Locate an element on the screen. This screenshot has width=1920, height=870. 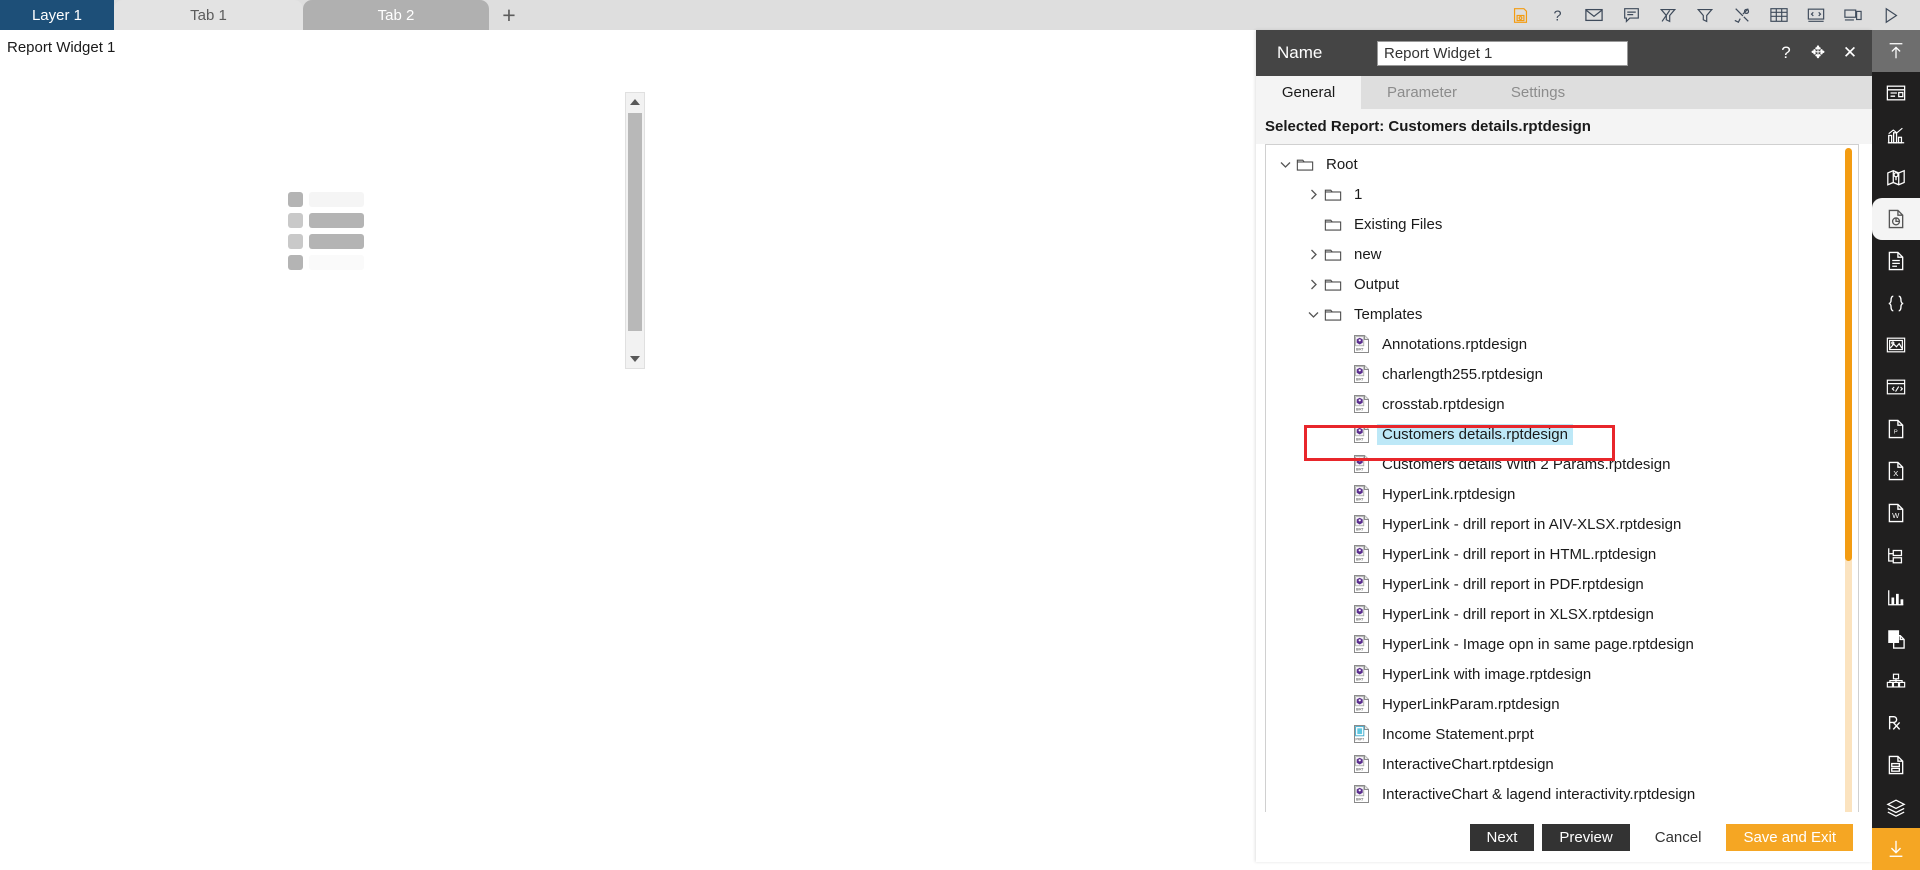
tree-file-node: BIRT HyperLinkParam.rptdesign is located at coordinates (1552, 704).